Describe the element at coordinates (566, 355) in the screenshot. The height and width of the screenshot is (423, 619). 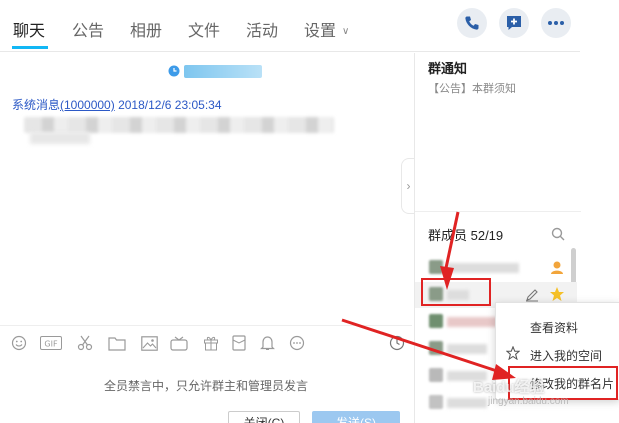
I see `menu-item-my-space: 进入我的空间` at that location.